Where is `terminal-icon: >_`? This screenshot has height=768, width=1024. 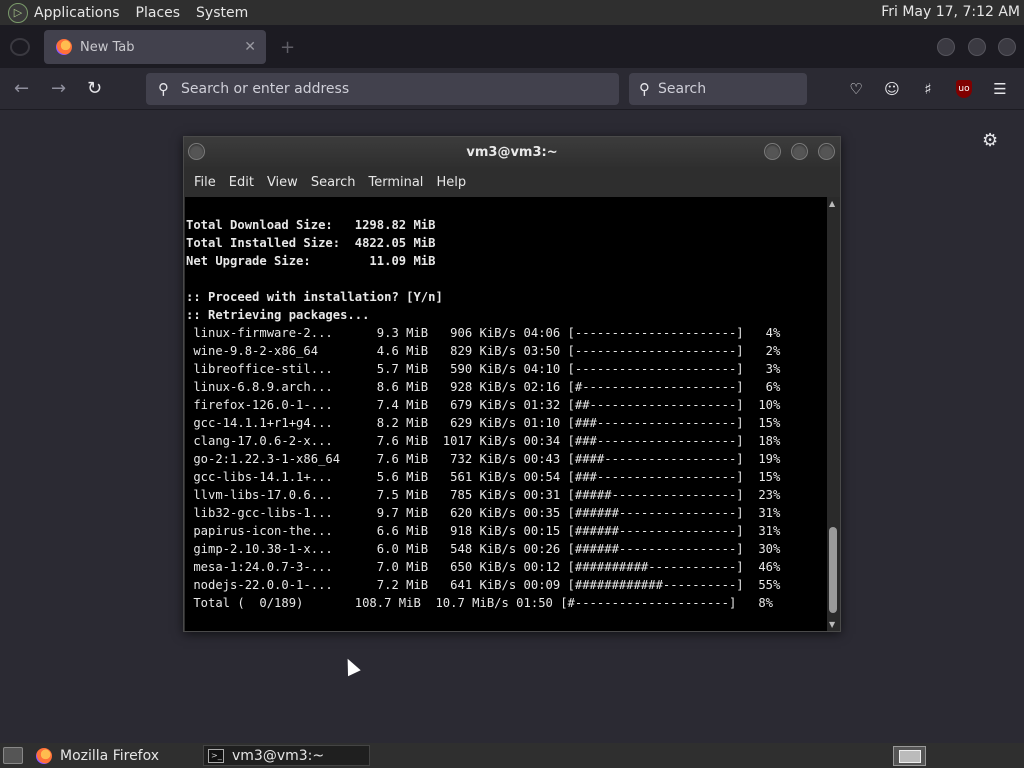
terminal-icon: >_ is located at coordinates (216, 755).